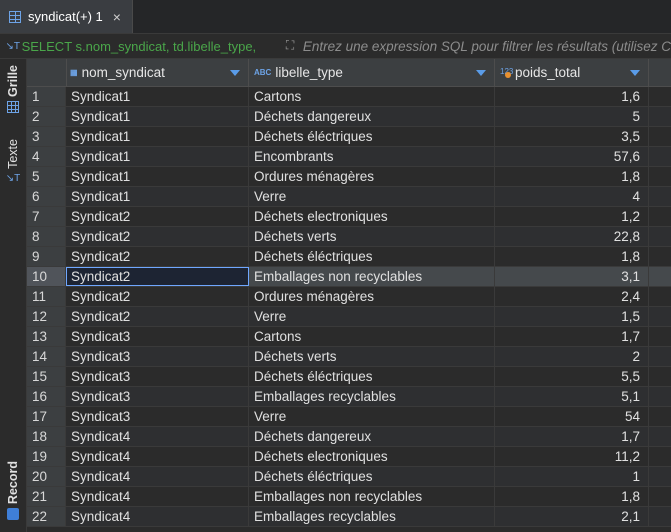 This screenshot has height=532, width=671. Describe the element at coordinates (13, 89) in the screenshot. I see `grid-view-button: Grille` at that location.